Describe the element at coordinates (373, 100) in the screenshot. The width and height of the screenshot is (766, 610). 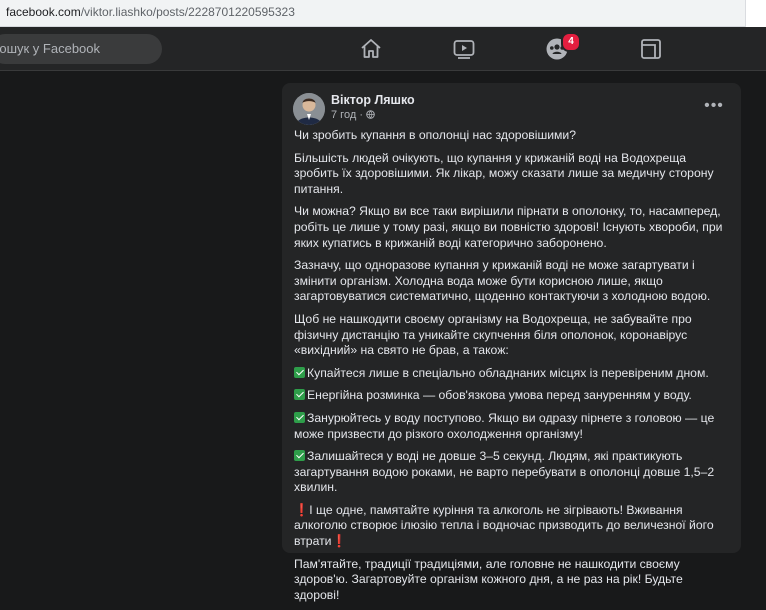
I see `post-author-name: Віктор Ляшко` at that location.